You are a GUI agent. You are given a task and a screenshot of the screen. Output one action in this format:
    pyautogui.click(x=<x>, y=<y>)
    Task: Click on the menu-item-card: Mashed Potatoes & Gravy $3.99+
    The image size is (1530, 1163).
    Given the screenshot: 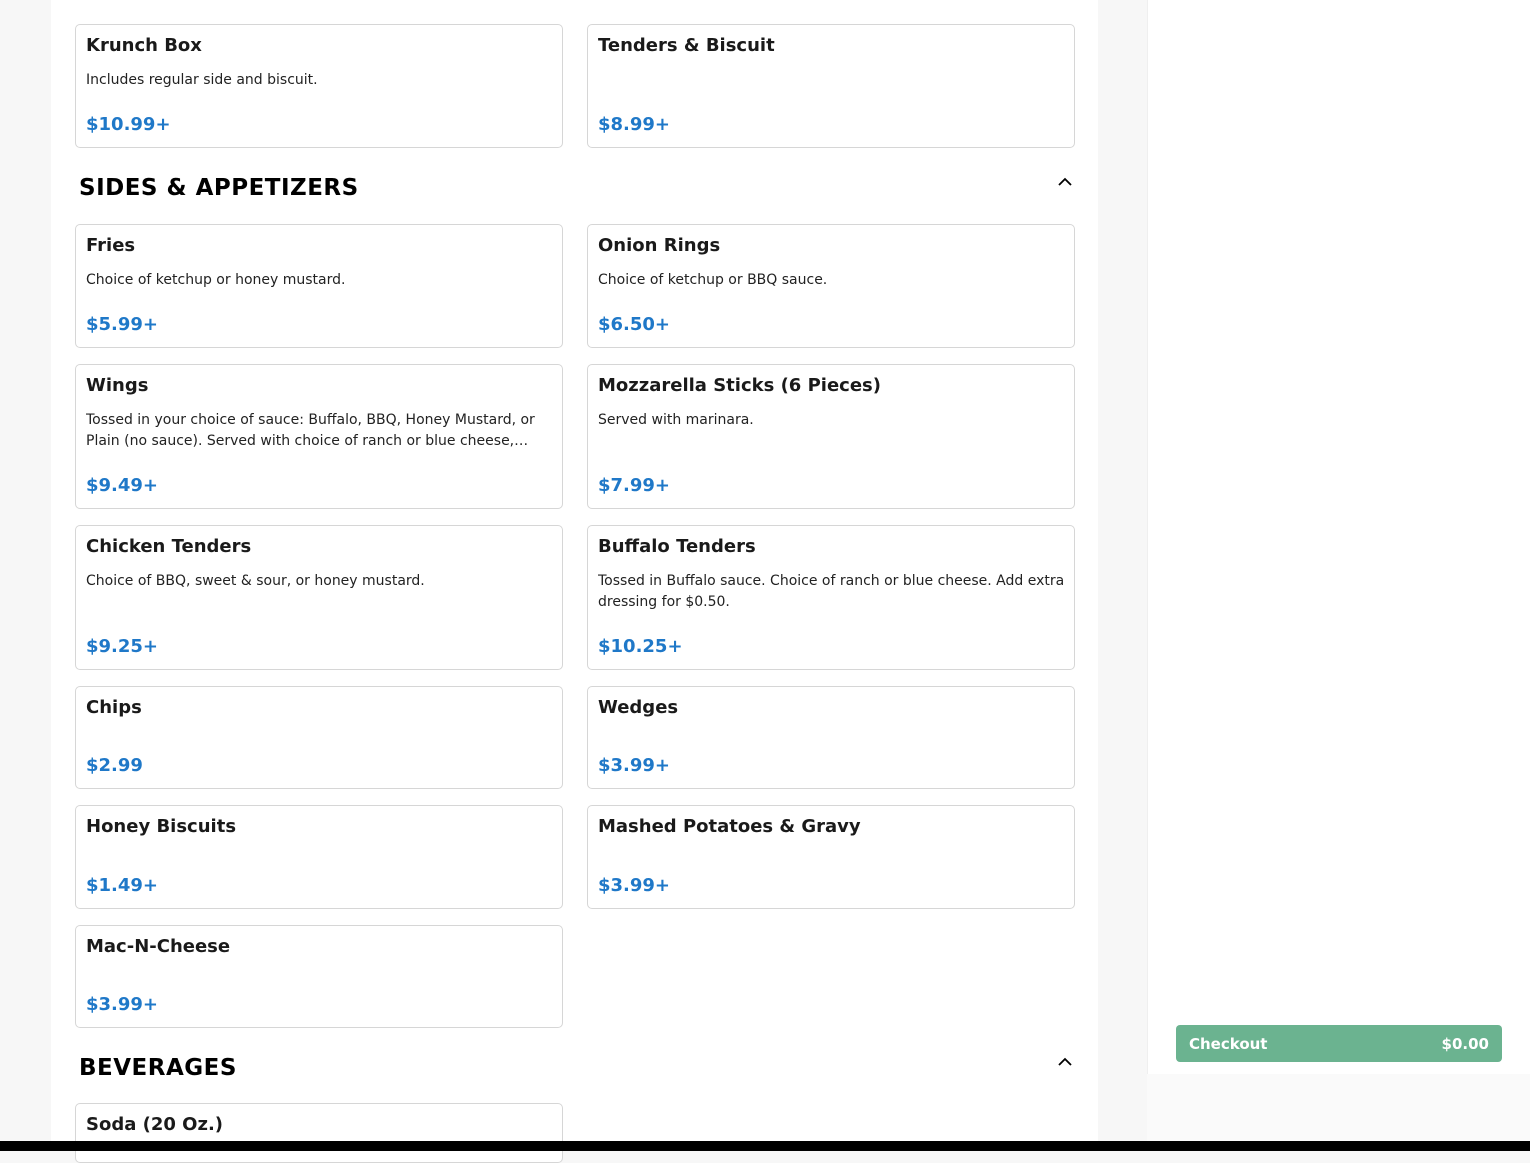 What is the action you would take?
    pyautogui.click(x=831, y=857)
    